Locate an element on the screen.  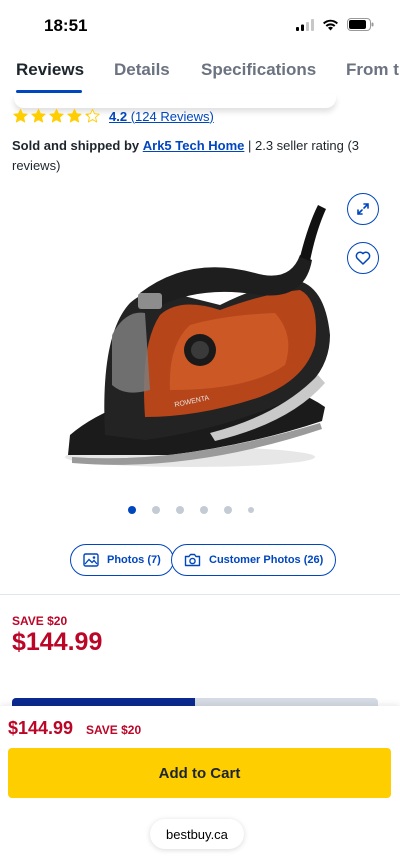
tab-reviews: Reviews is located at coordinates (50, 70).